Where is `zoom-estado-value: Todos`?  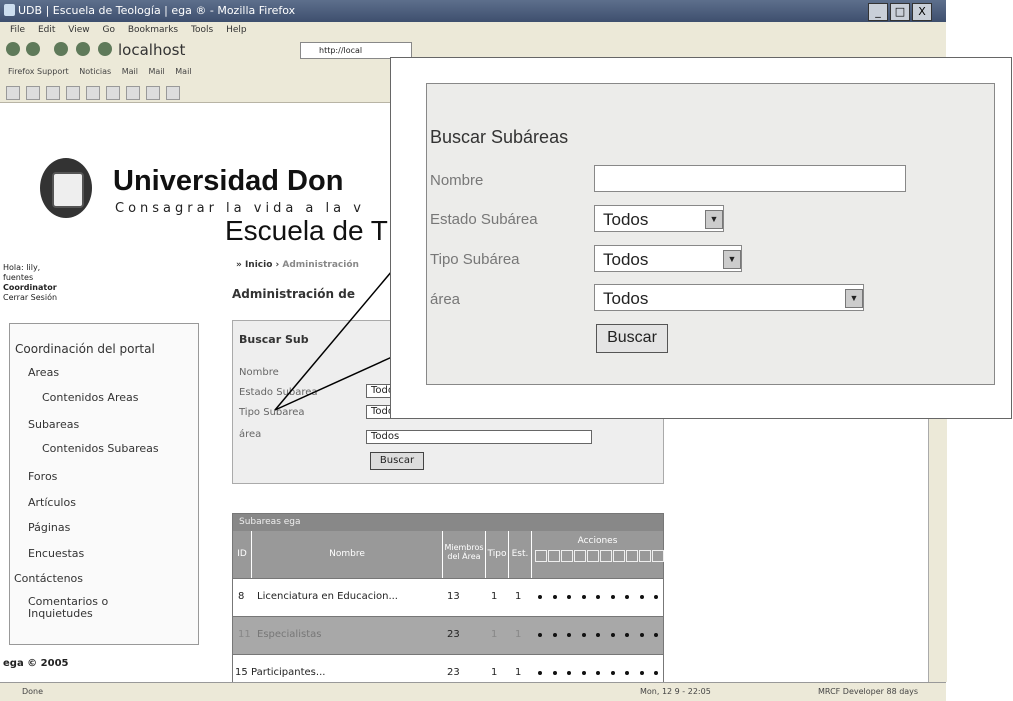
zoom-estado-value: Todos is located at coordinates (626, 219).